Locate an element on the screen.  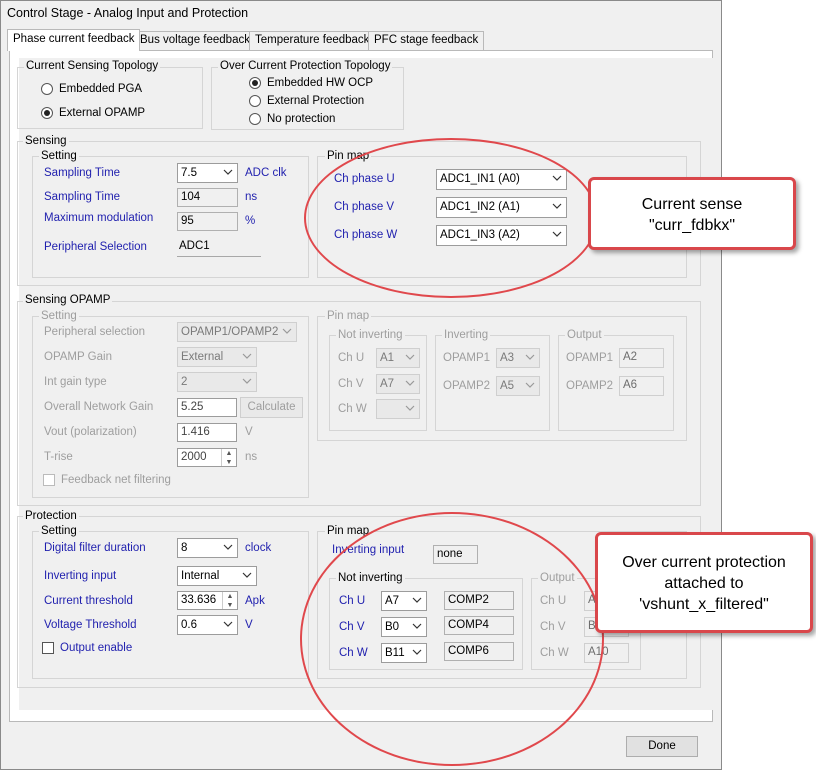
pinmap-inverting-input-label: Inverting input is located at coordinates (368, 550).